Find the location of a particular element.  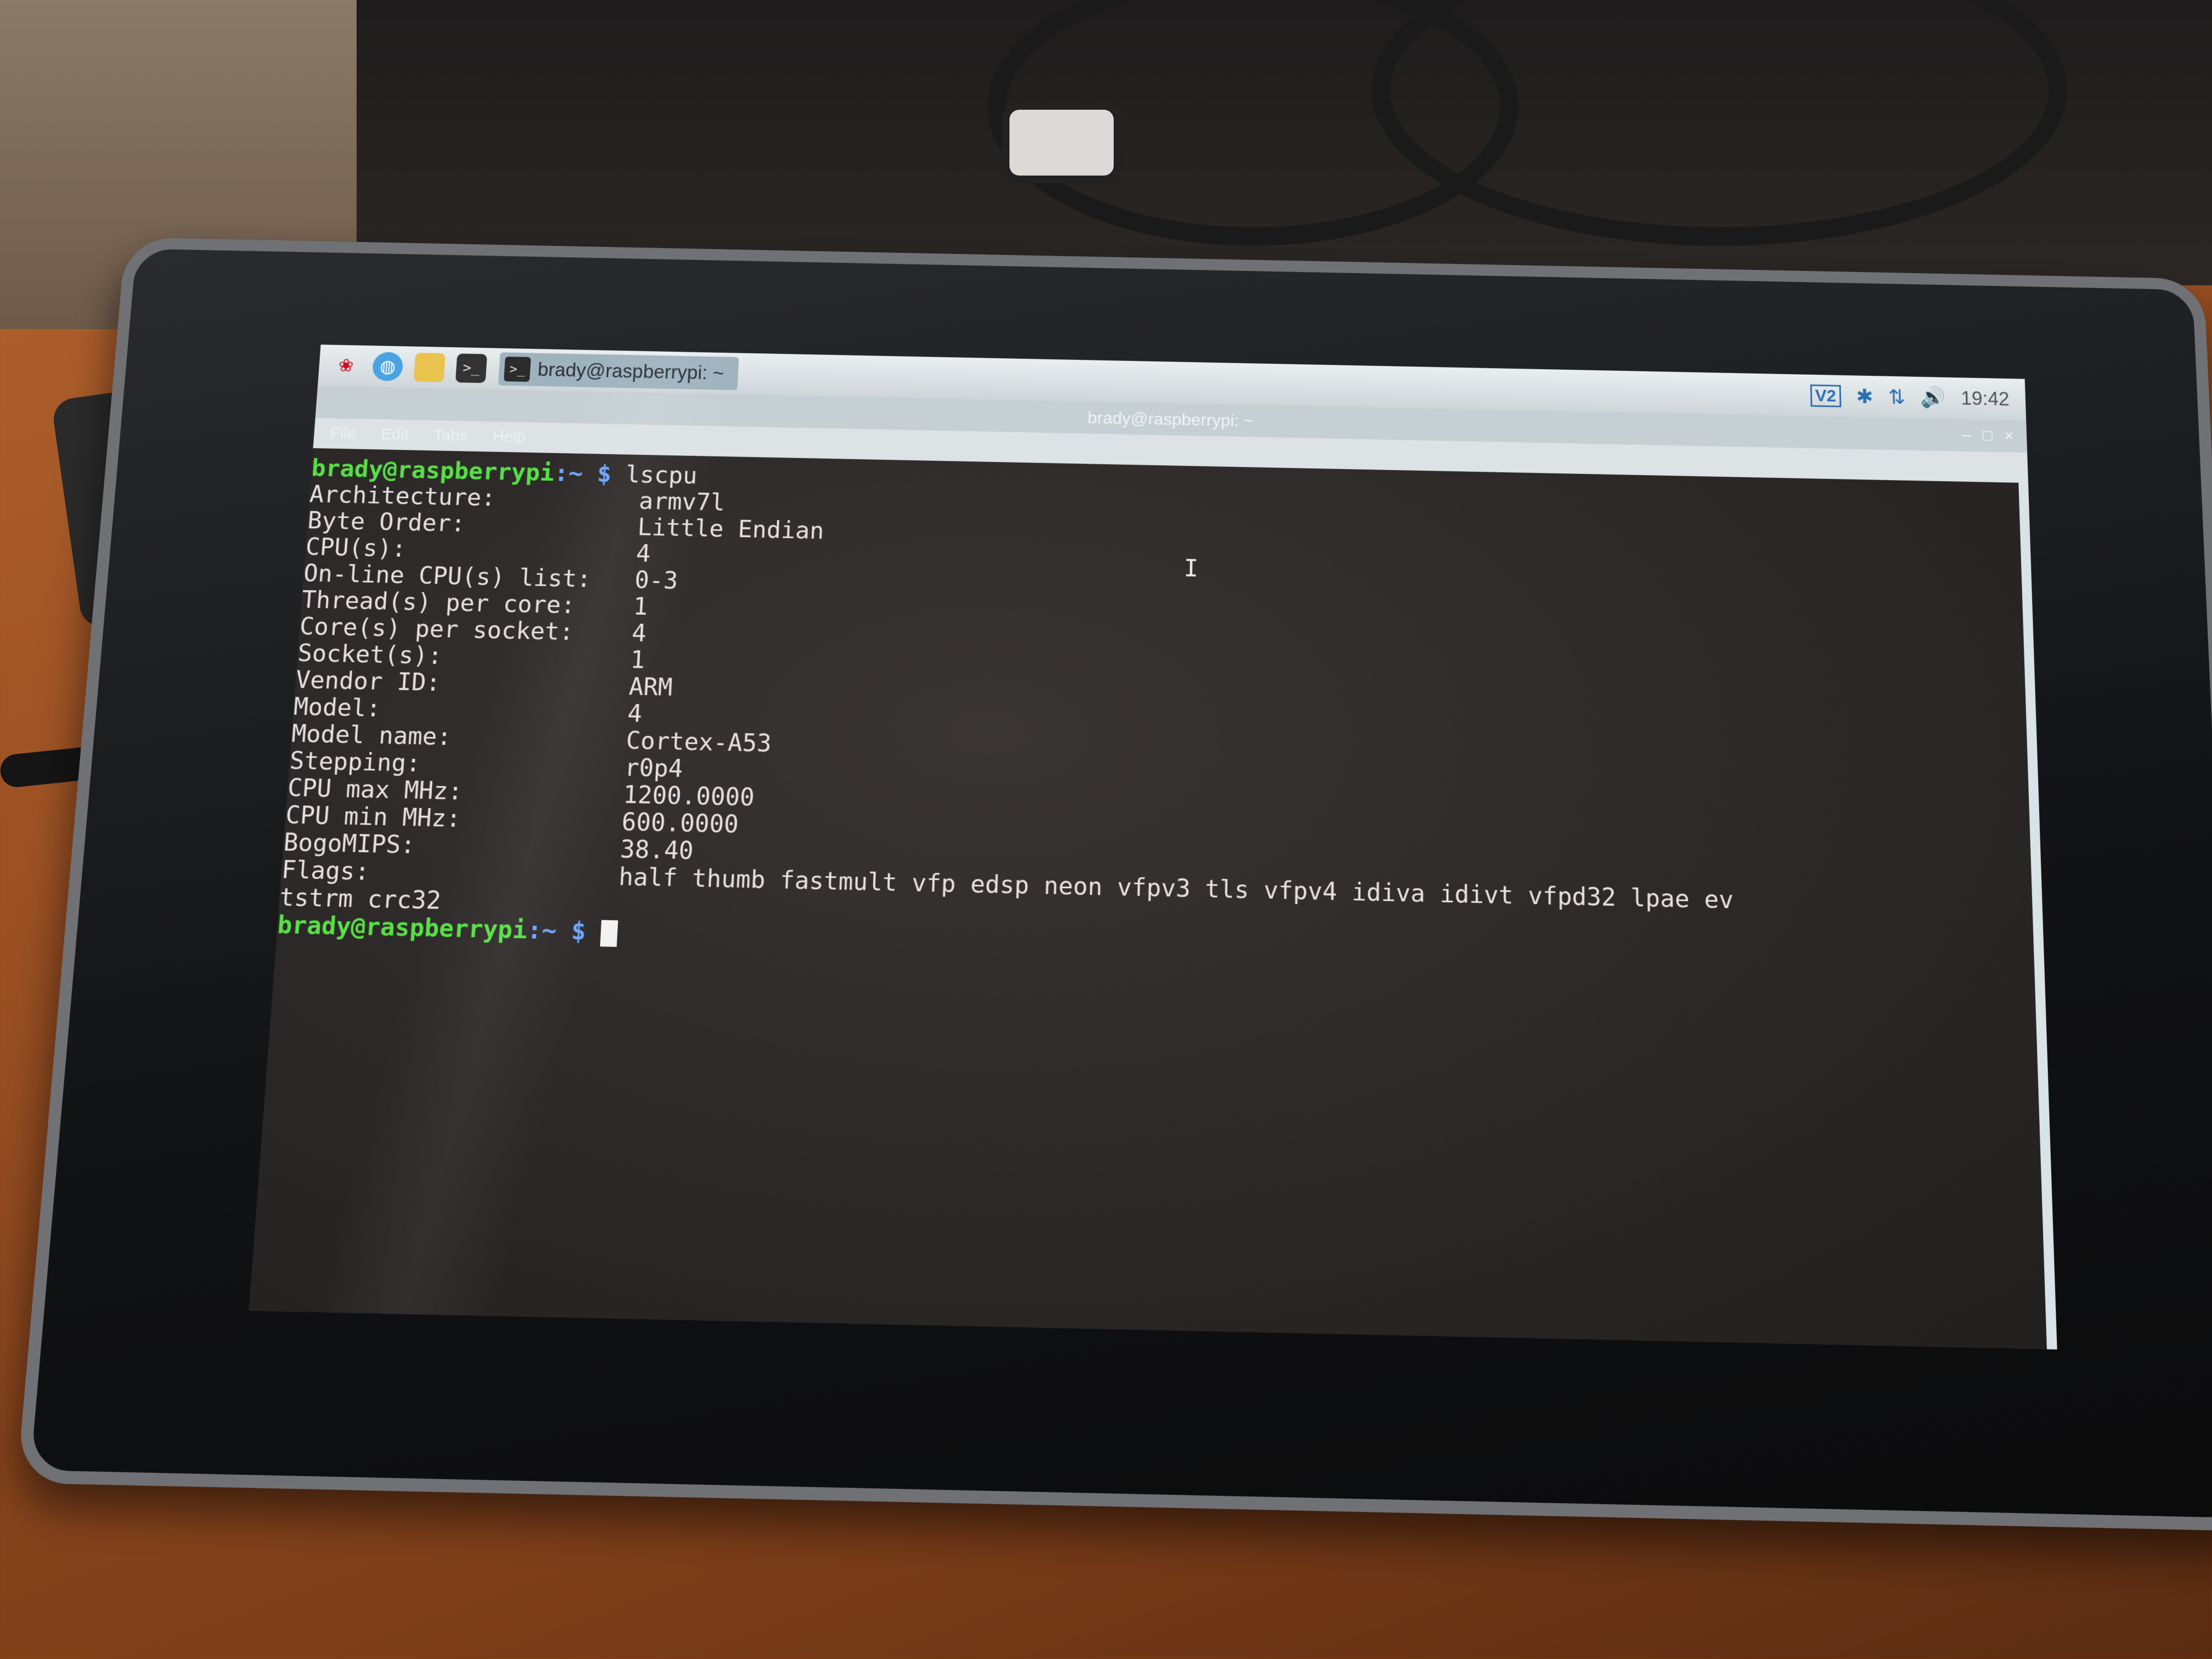

close-button: × is located at coordinates (2009, 436).